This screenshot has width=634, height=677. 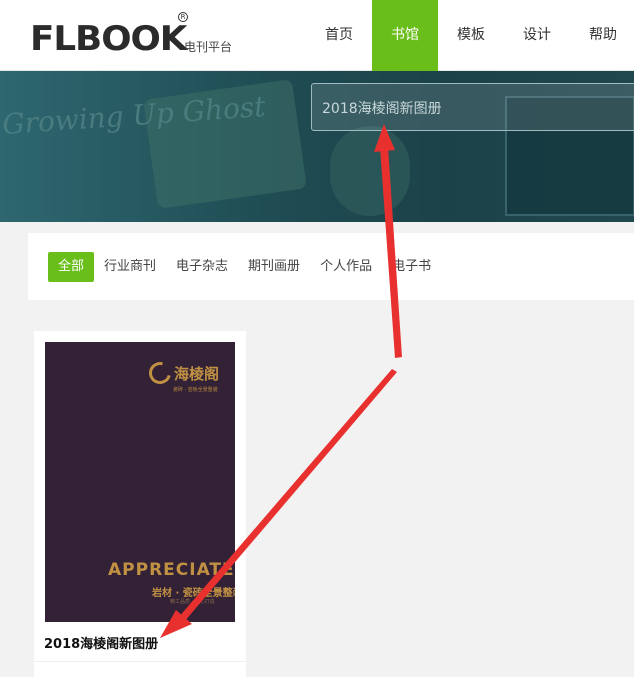 I want to click on card-divider, so click(x=140, y=661).